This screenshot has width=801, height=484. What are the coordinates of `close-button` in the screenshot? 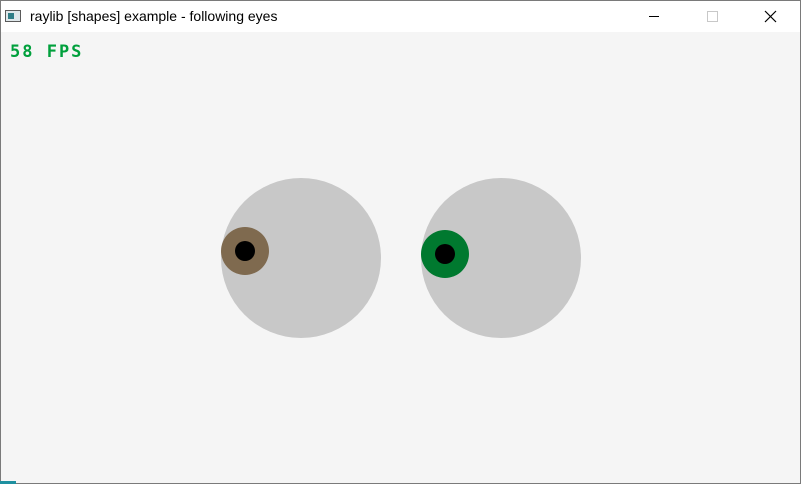 It's located at (770, 16).